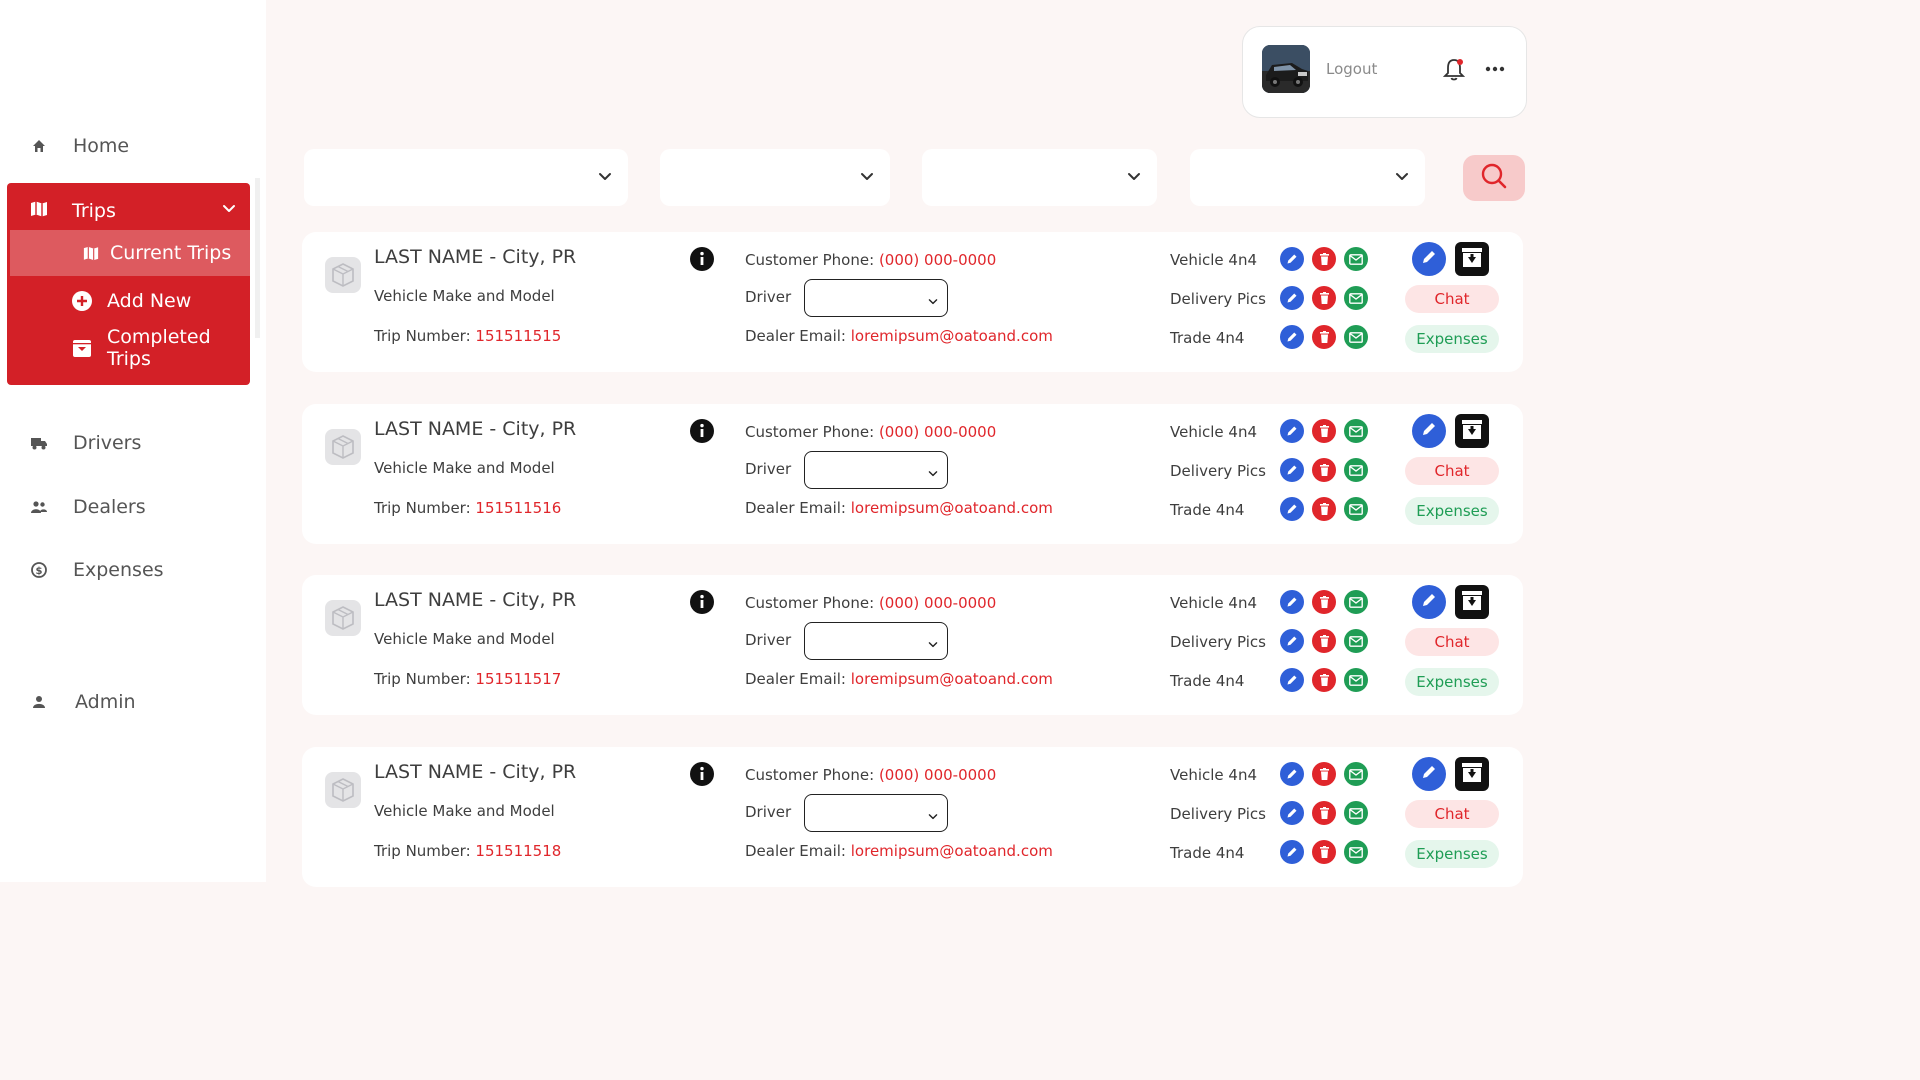 This screenshot has width=1920, height=1080. I want to click on sidebar-item-current-trips: Current Trips, so click(130, 253).